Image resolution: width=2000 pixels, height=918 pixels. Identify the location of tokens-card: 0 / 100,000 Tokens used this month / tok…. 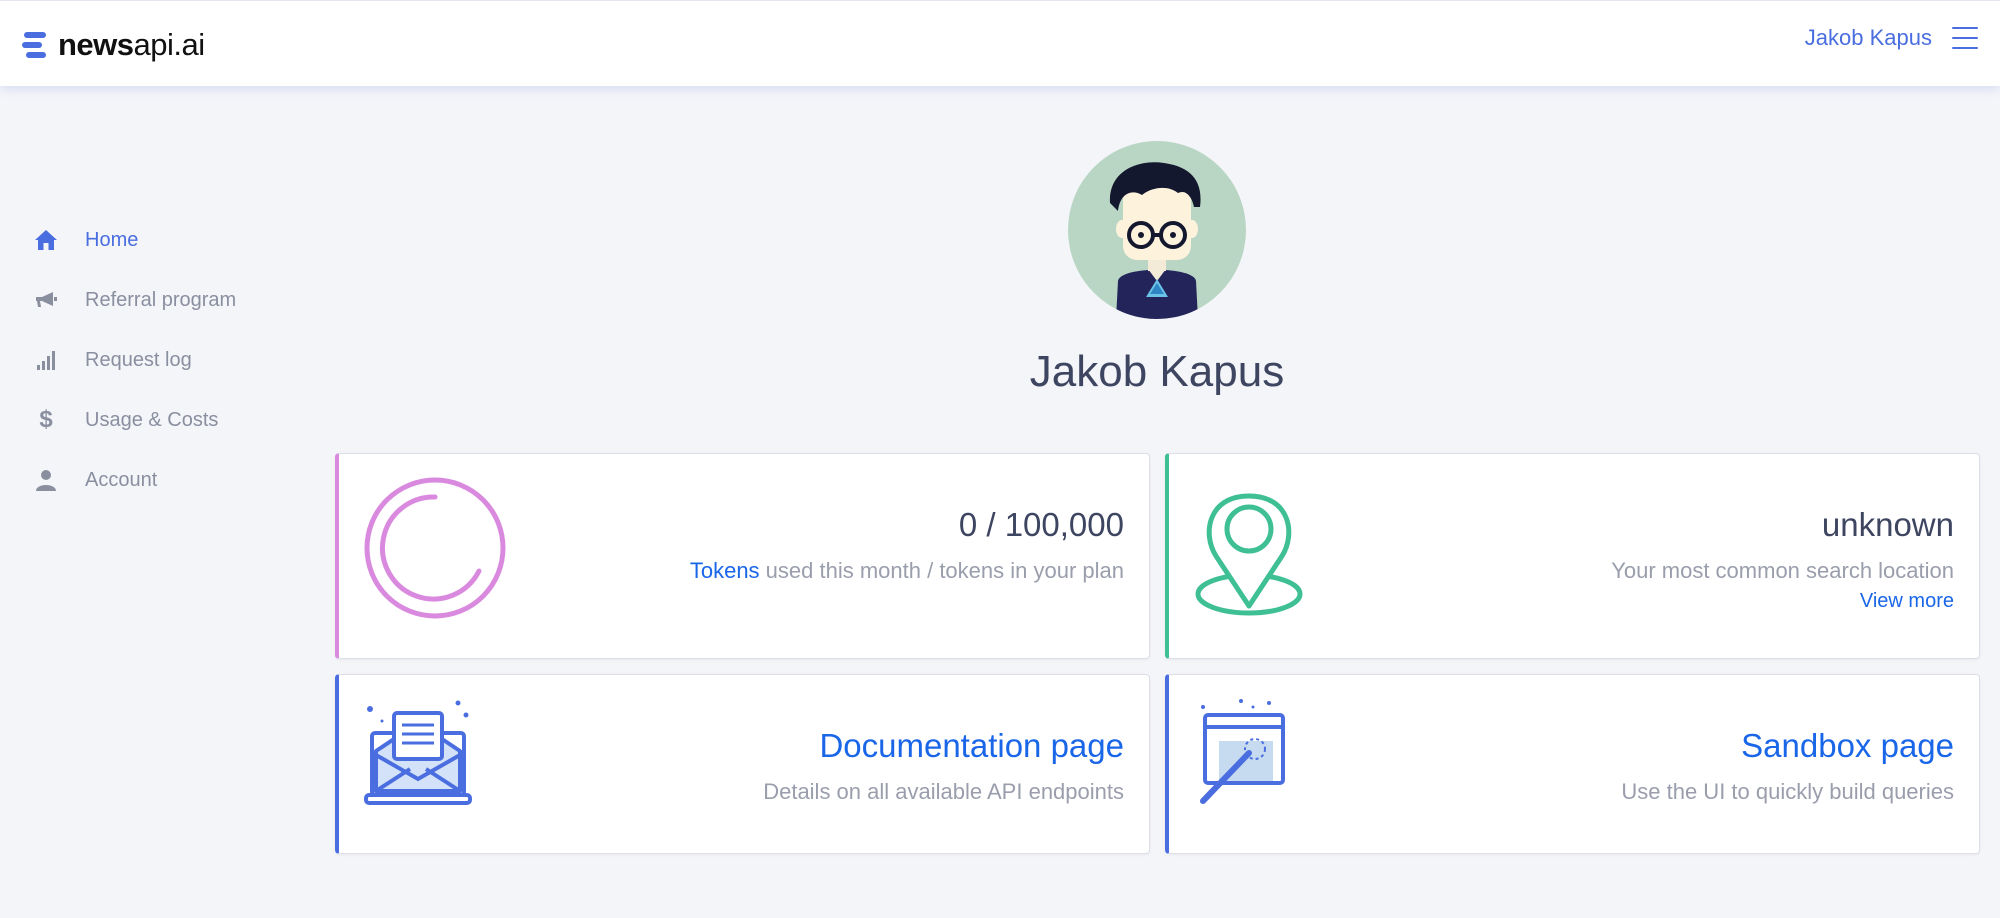
(742, 556).